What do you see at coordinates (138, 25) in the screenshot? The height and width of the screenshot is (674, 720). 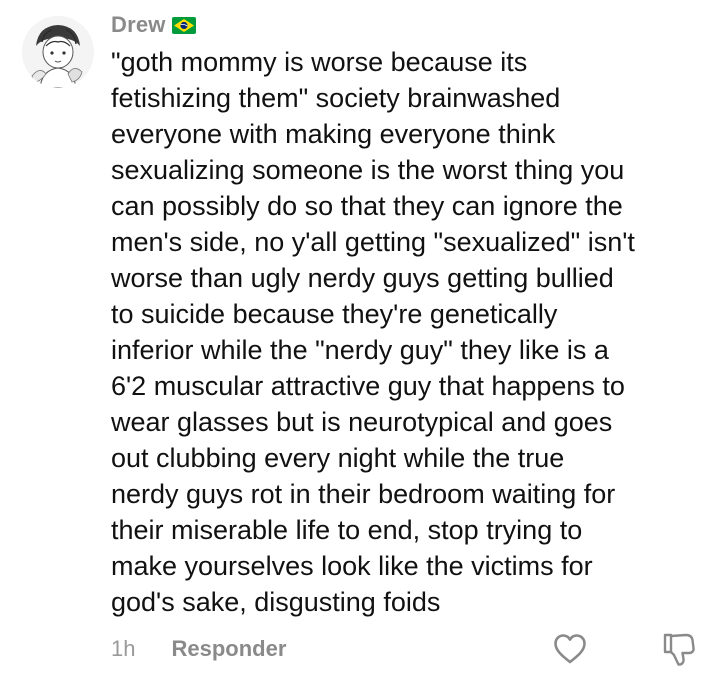 I see `author-name: Drew` at bounding box center [138, 25].